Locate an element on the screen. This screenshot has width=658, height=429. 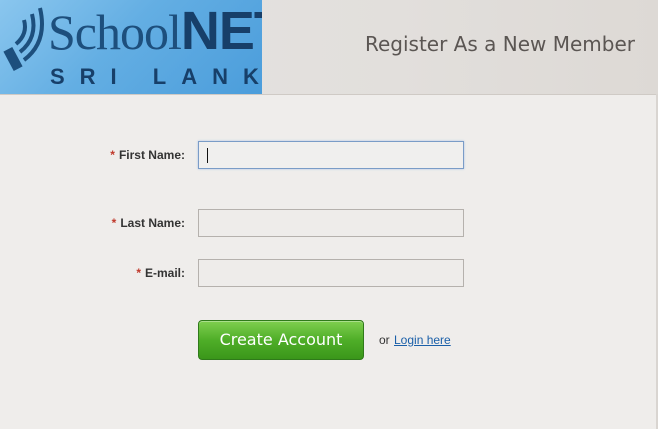
last-name-row: * Last Name: is located at coordinates (329, 224).